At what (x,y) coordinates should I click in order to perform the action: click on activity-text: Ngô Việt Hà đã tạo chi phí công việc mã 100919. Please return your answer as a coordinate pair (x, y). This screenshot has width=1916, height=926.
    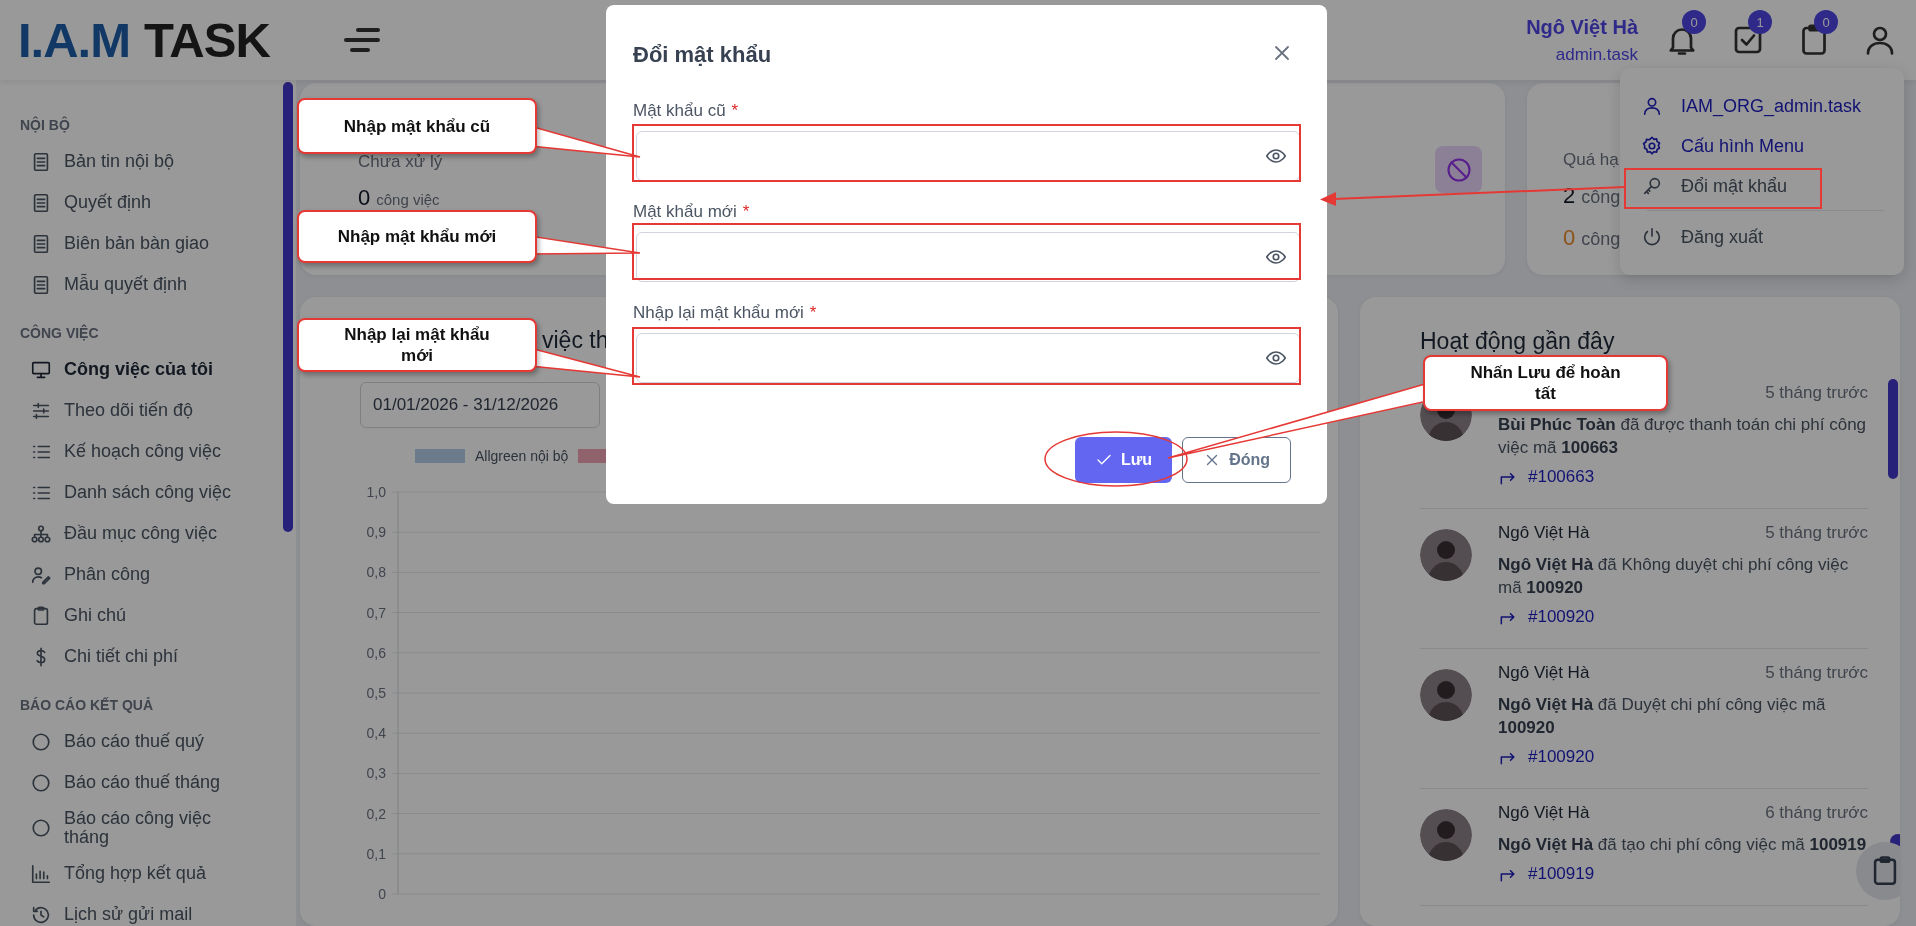
    Looking at the image, I should click on (1683, 845).